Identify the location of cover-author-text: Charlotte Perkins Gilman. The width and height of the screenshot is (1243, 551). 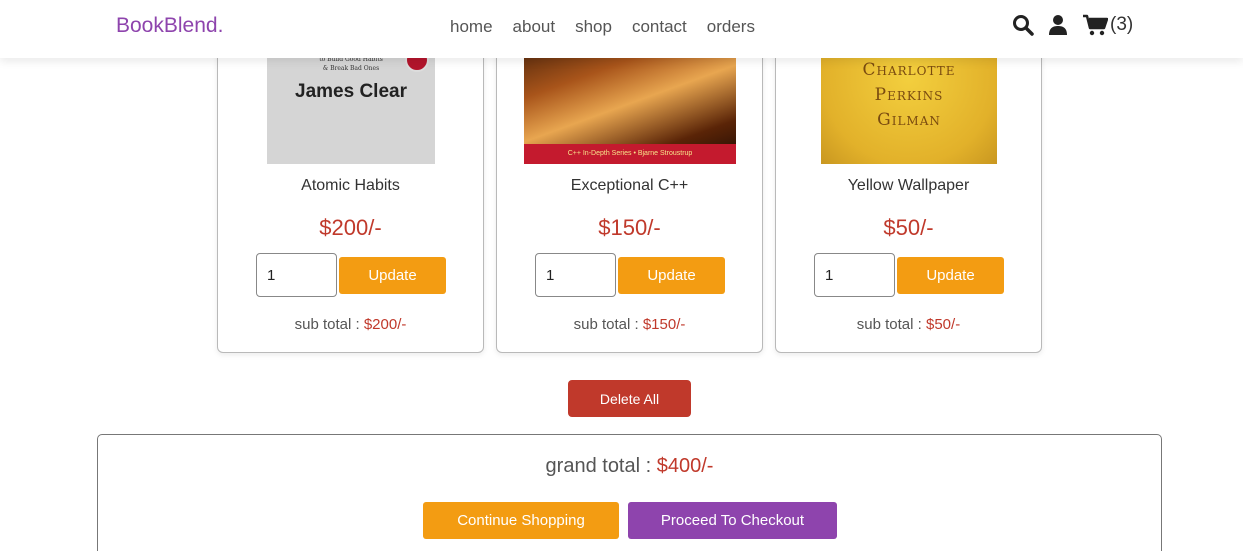
(909, 95).